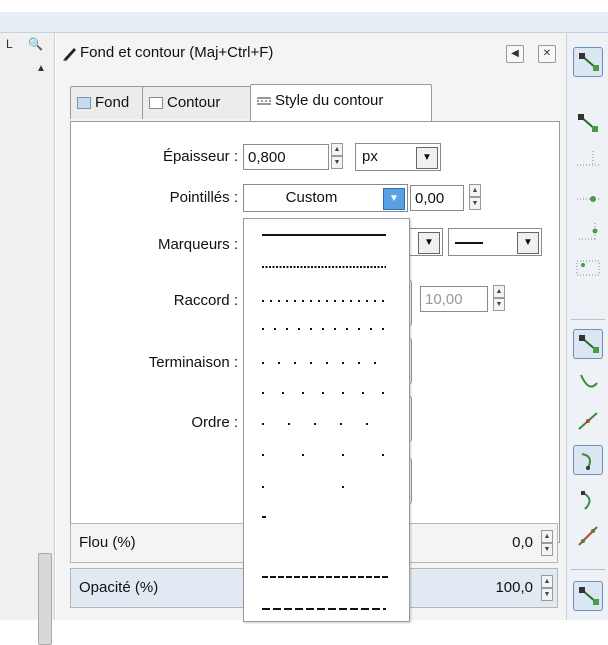 Image resolution: width=608 pixels, height=645 pixels. Describe the element at coordinates (515, 54) in the screenshot. I see `collapse-button: ◀` at that location.